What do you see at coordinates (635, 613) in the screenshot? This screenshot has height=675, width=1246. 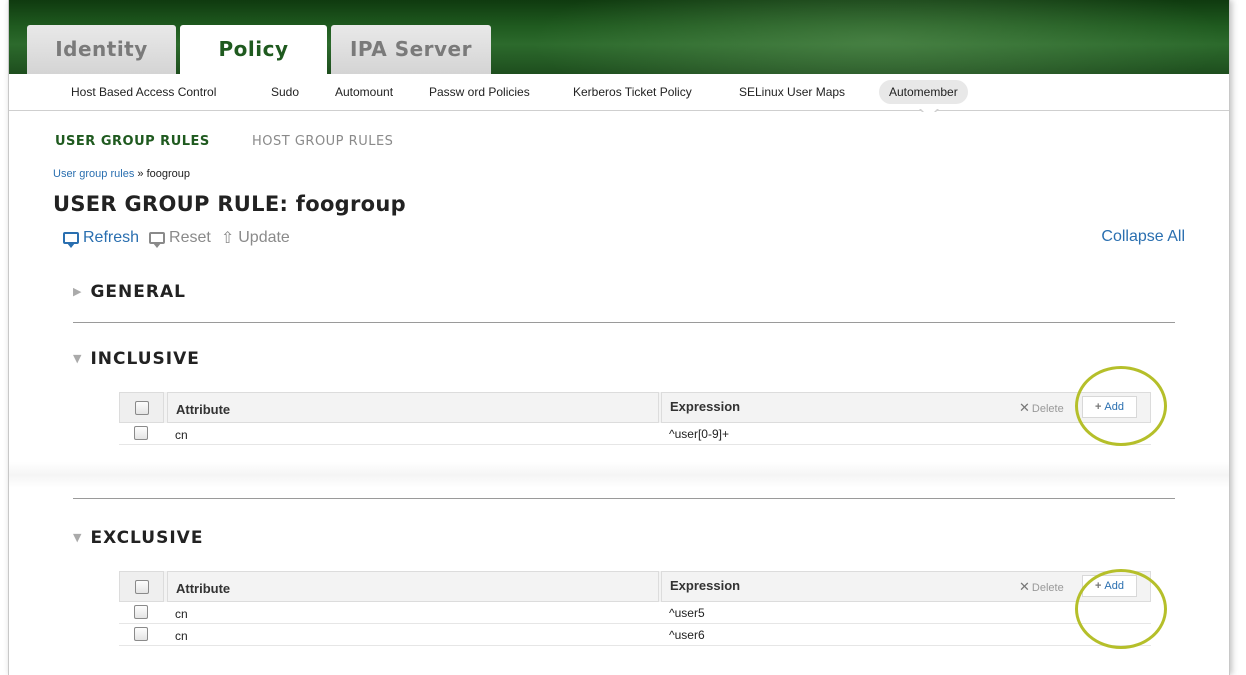 I see `table-row: cn ^user5` at bounding box center [635, 613].